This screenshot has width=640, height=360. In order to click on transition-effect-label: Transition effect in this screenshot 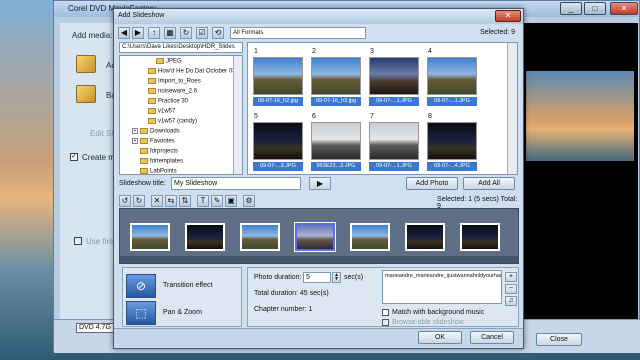, I will do `click(187, 285)`.